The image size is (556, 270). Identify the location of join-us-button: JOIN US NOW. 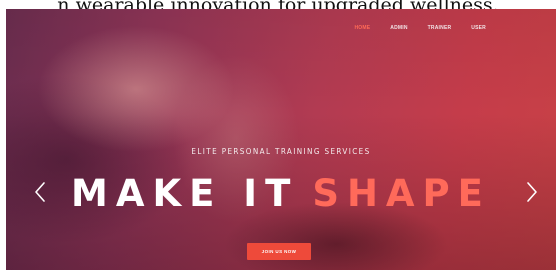
(279, 251).